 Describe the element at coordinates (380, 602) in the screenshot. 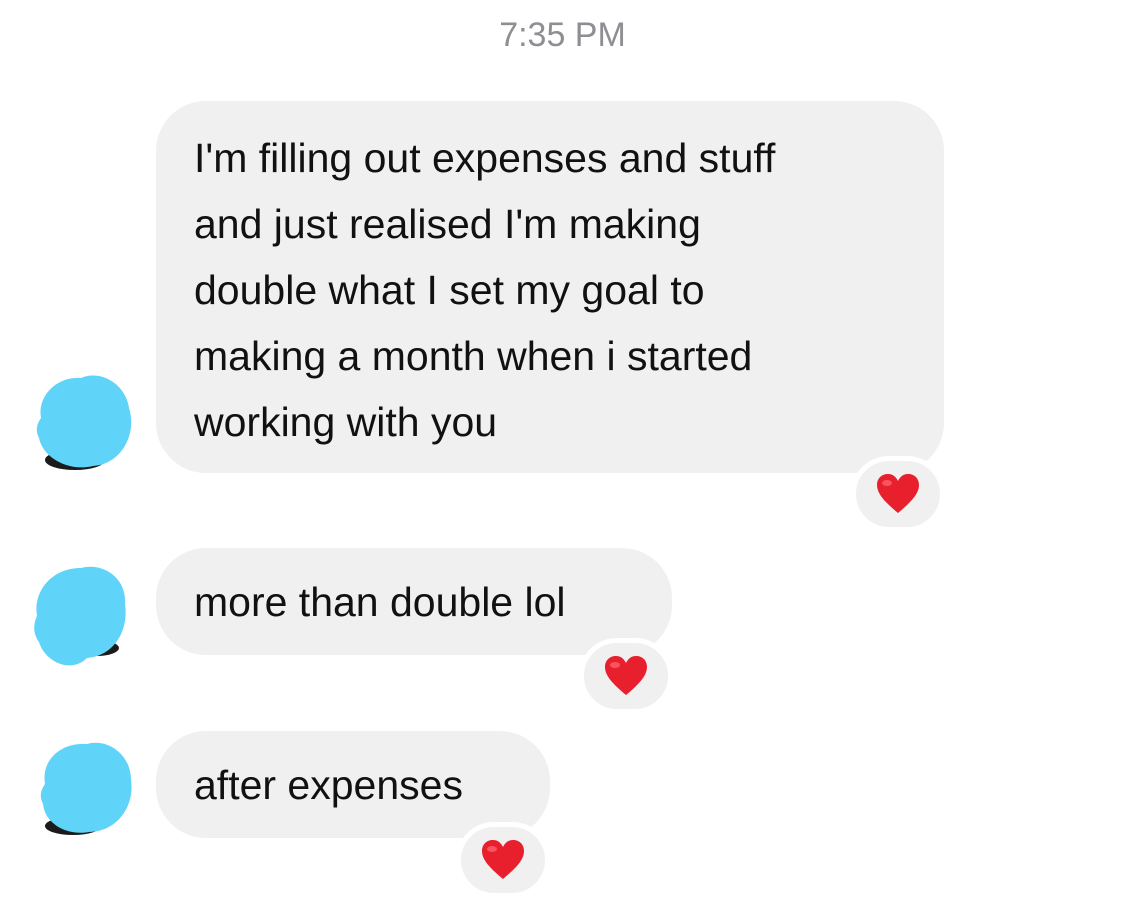

I see `message-text: more than double lol` at that location.